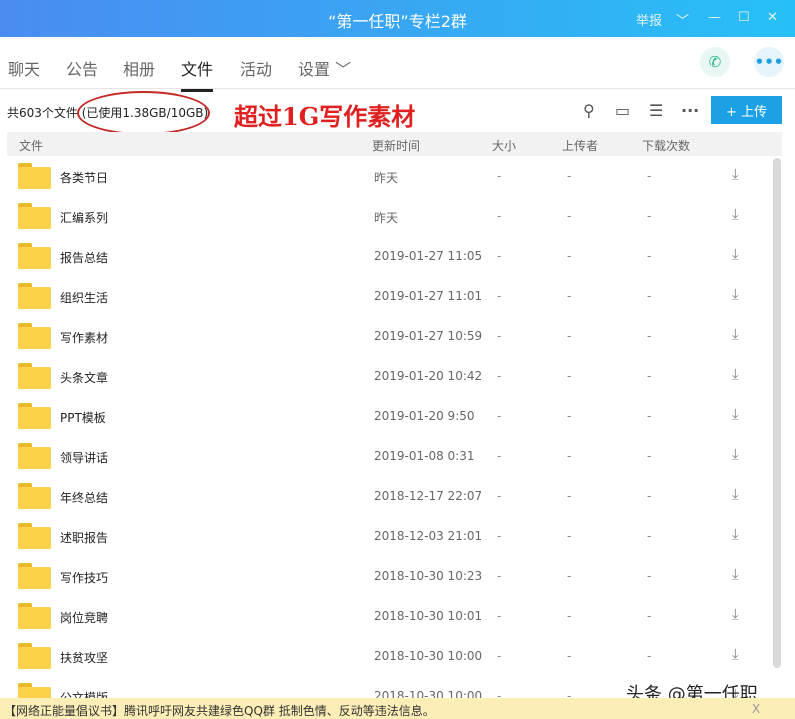 The image size is (795, 719). I want to click on file-name: 报告总结, so click(84, 257).